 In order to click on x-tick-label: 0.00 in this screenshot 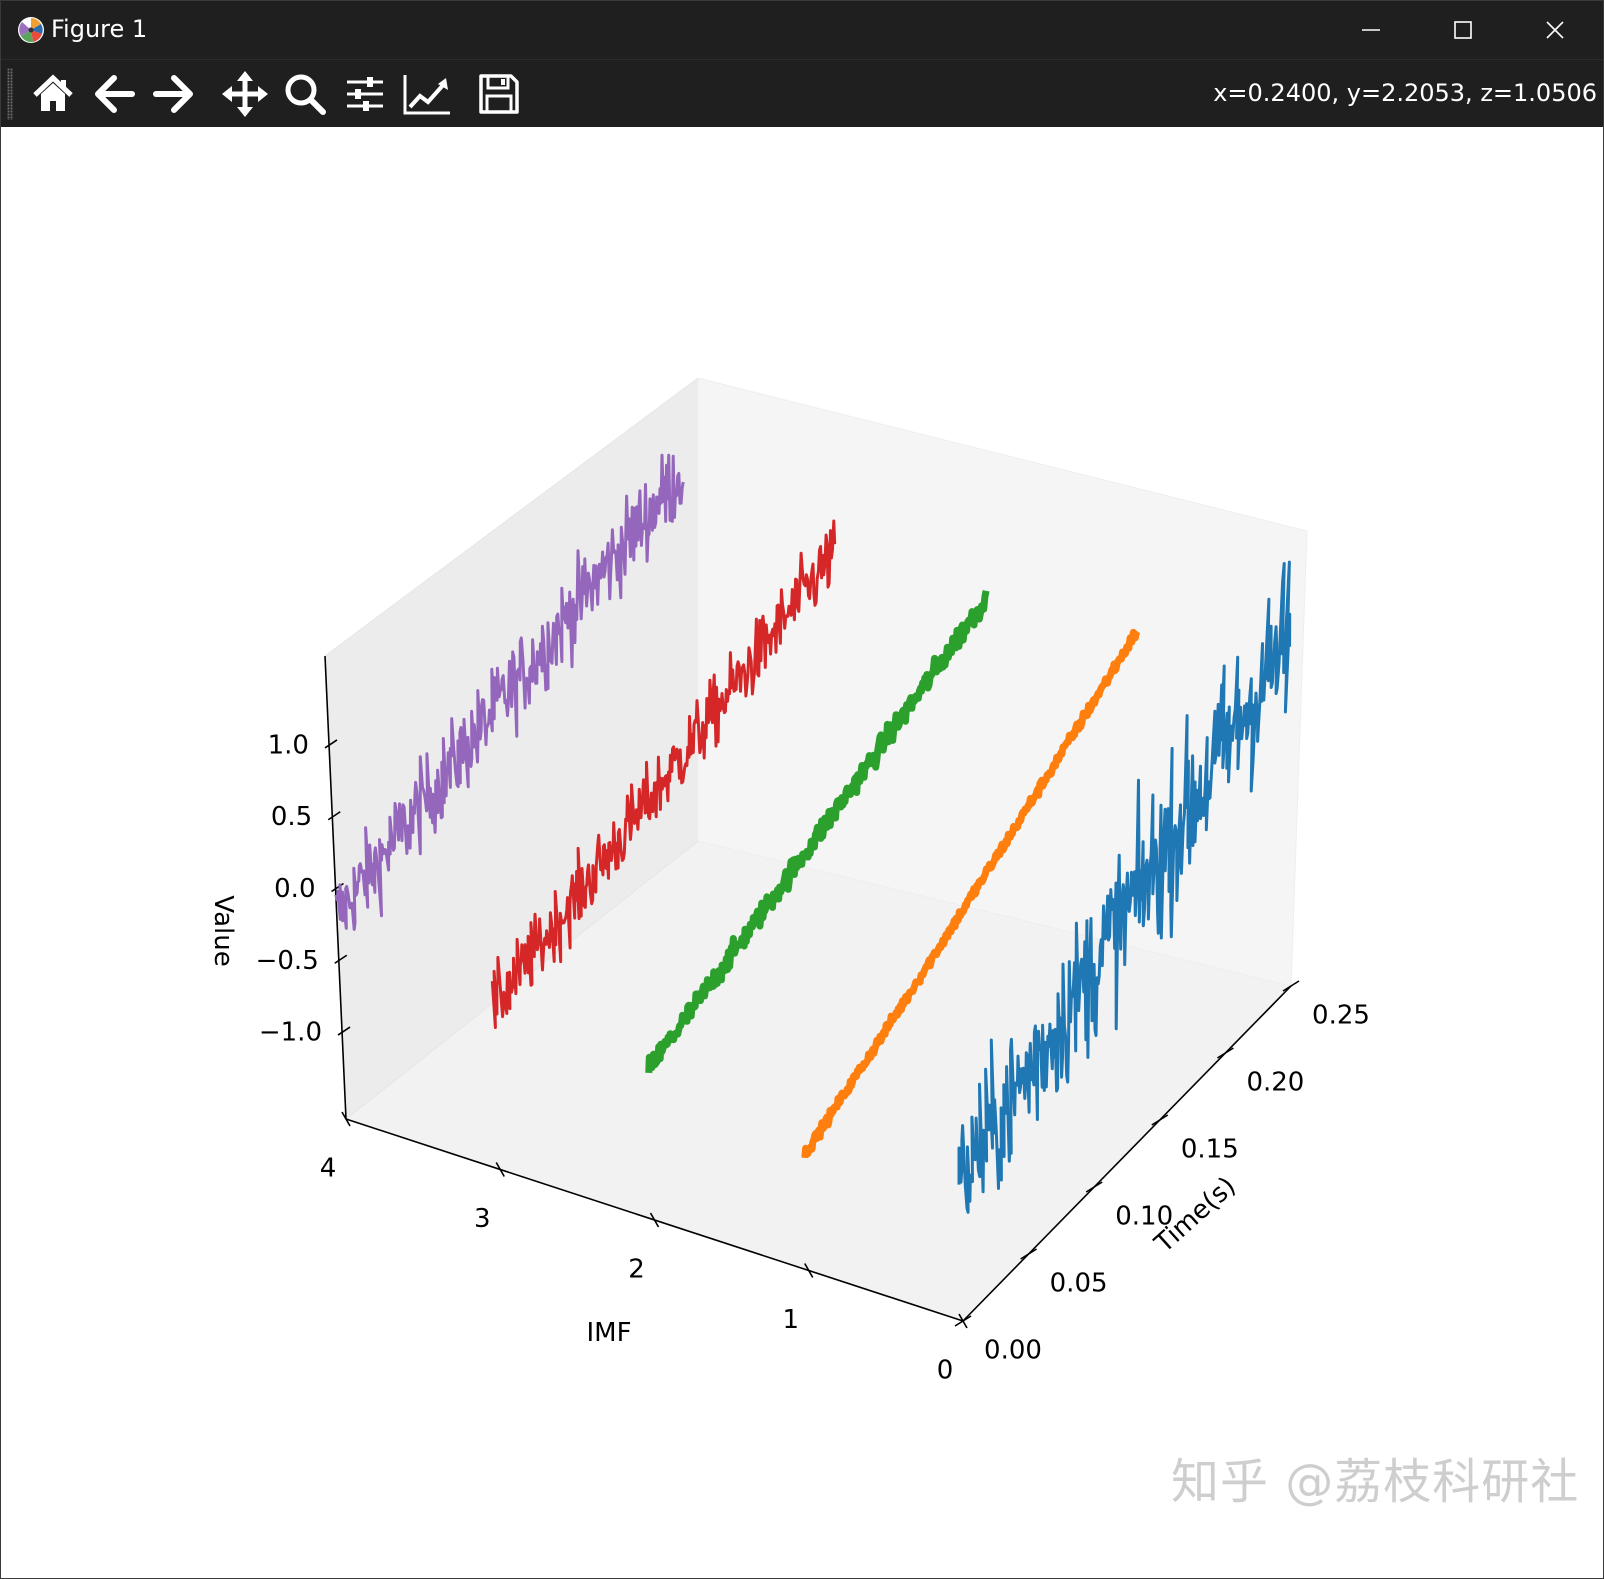, I will do `click(1013, 1351)`.